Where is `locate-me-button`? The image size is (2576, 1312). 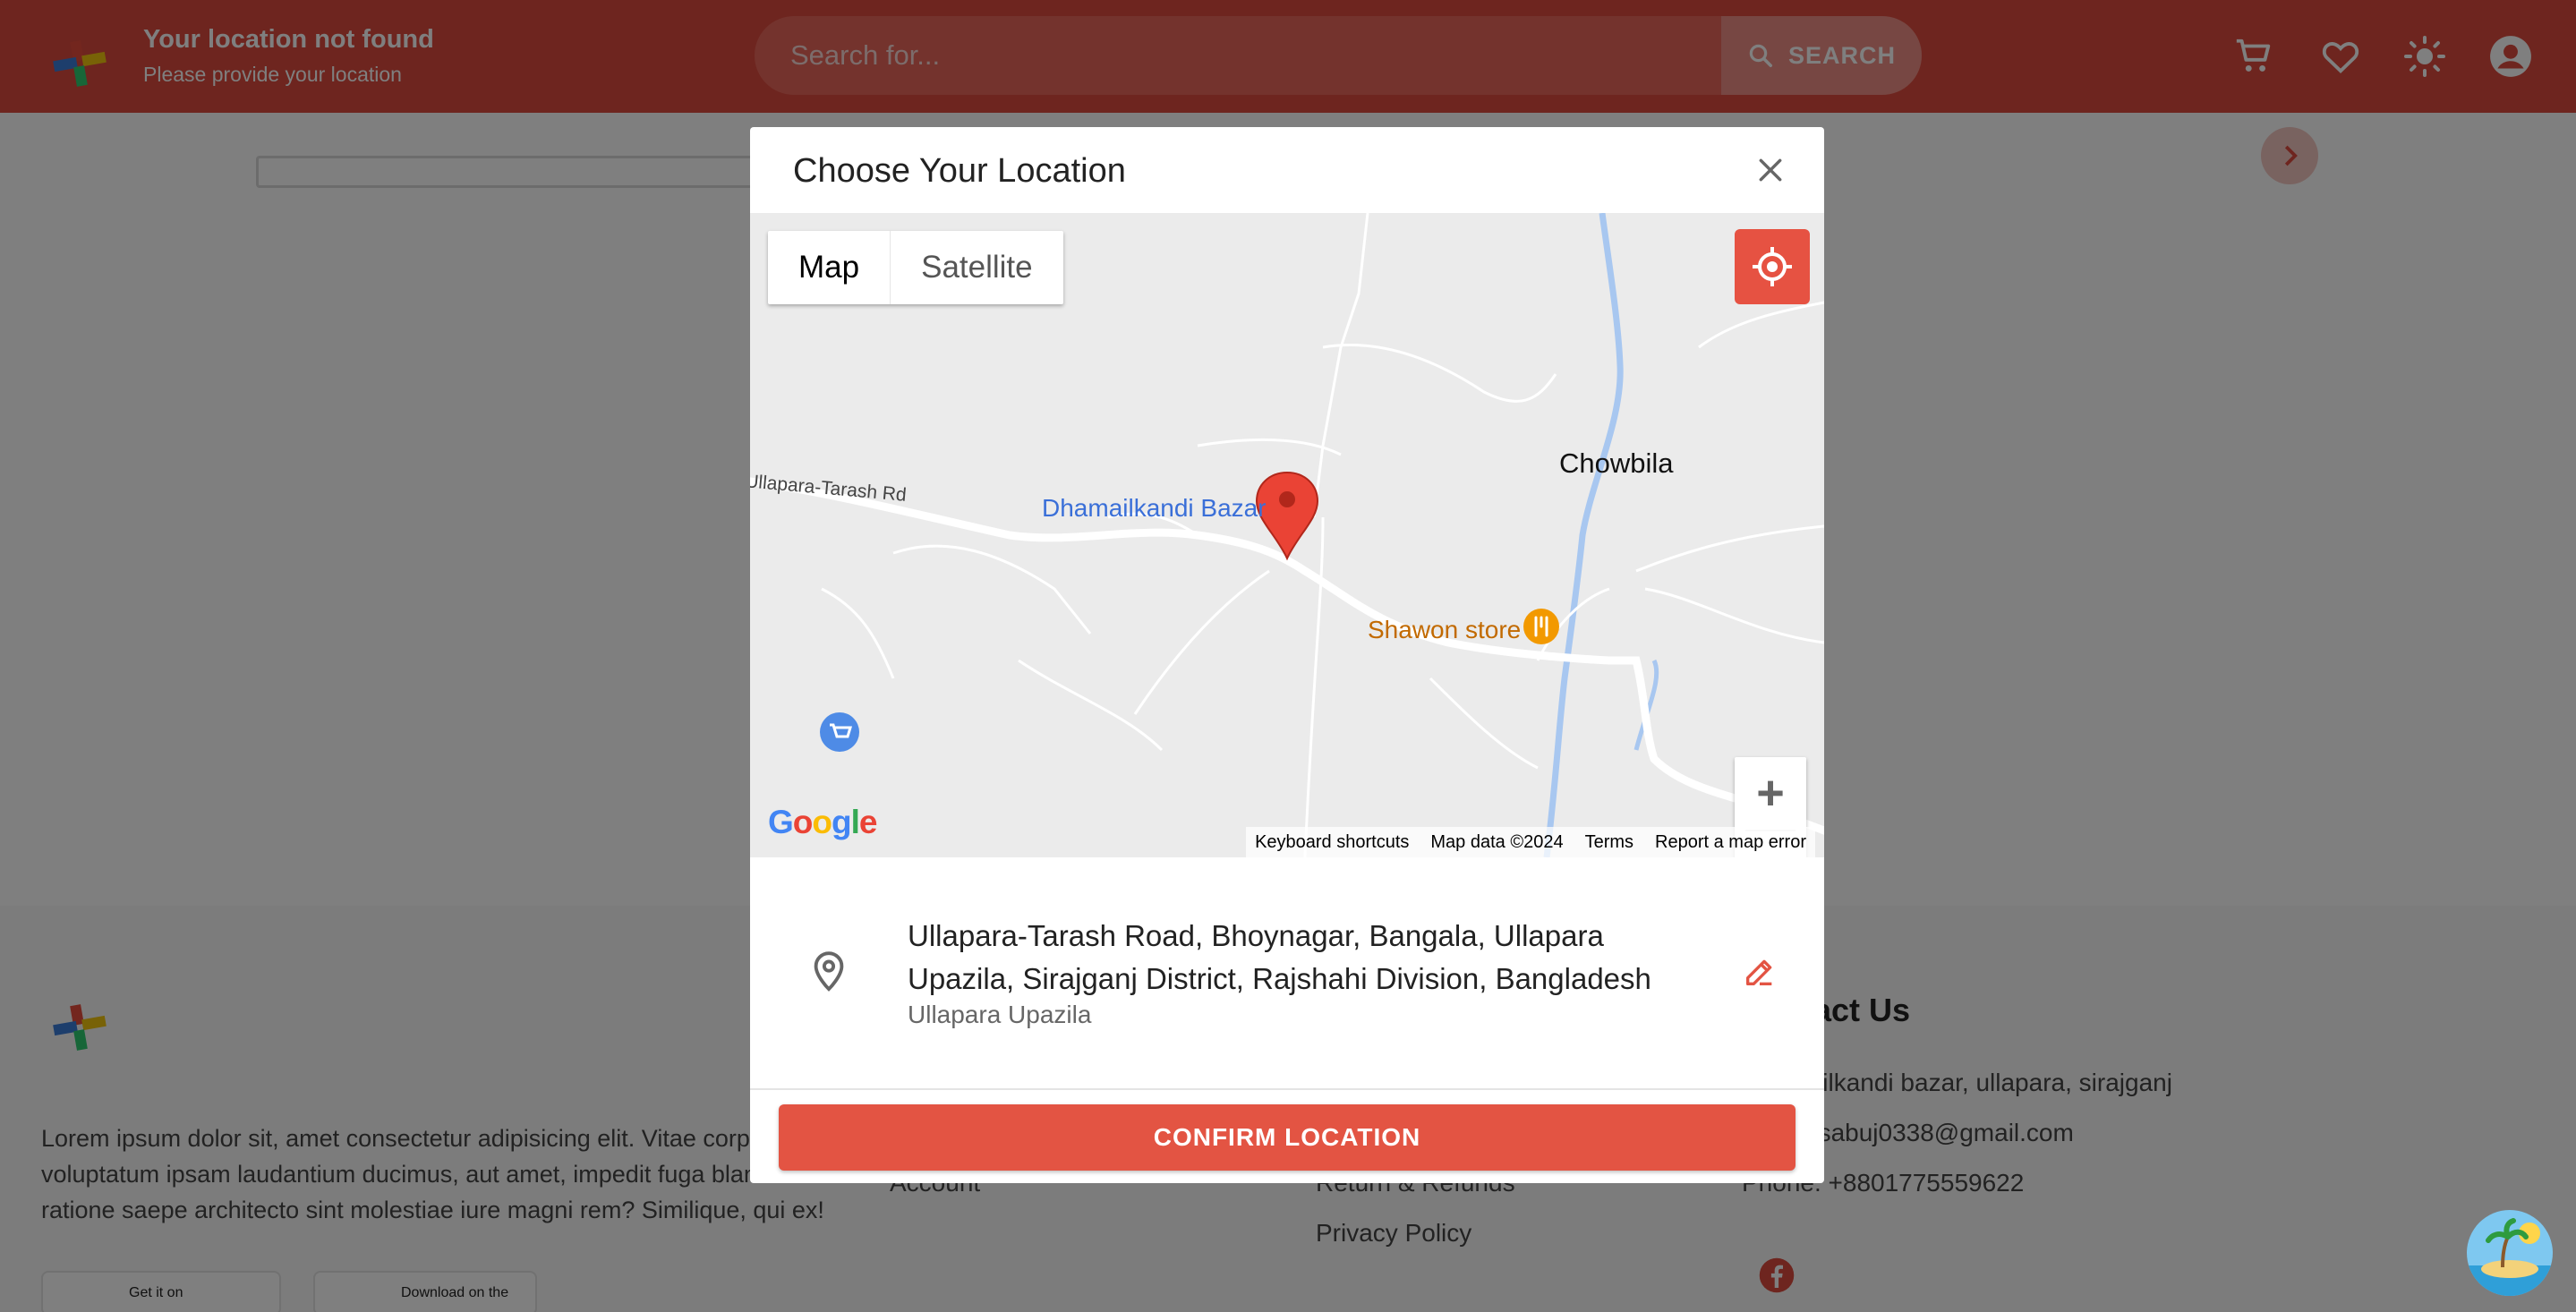 locate-me-button is located at coordinates (1772, 266).